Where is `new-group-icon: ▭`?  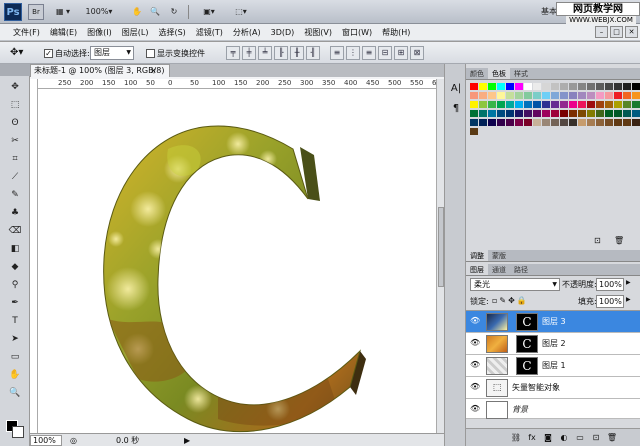 new-group-icon: ▭ is located at coordinates (580, 438).